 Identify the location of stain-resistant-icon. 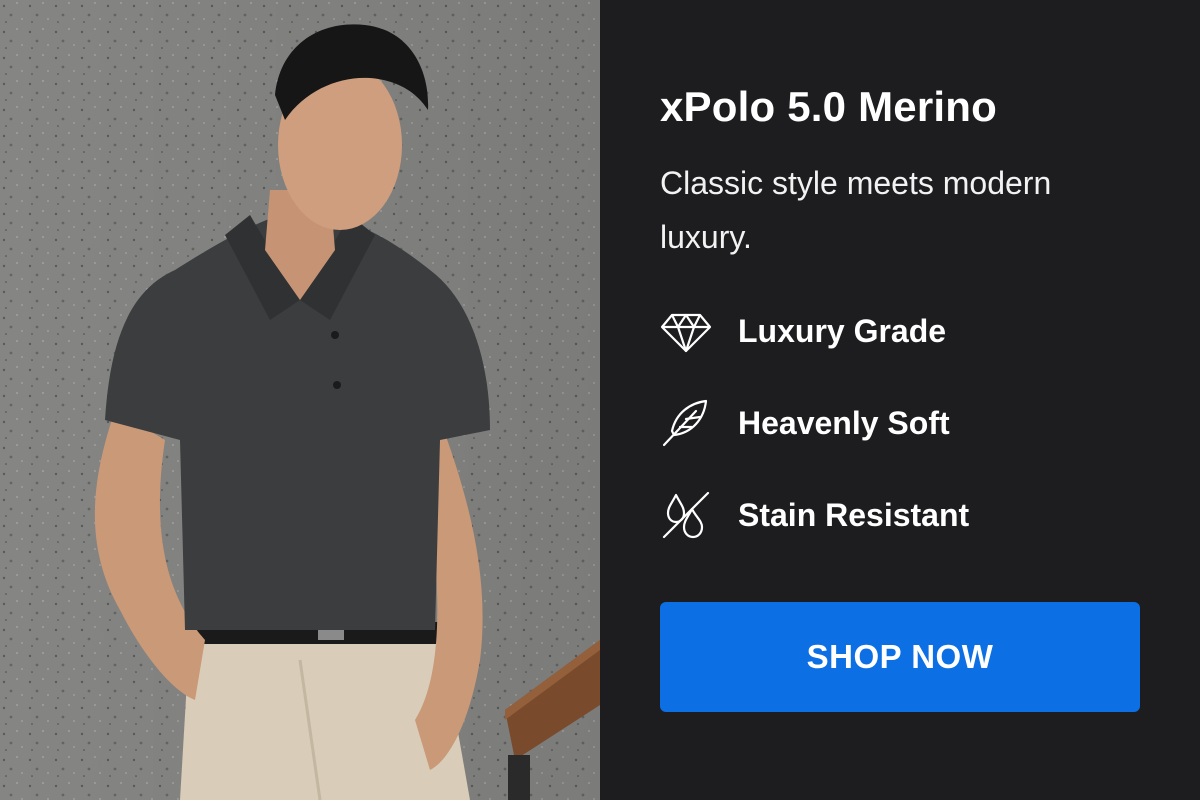
(686, 515).